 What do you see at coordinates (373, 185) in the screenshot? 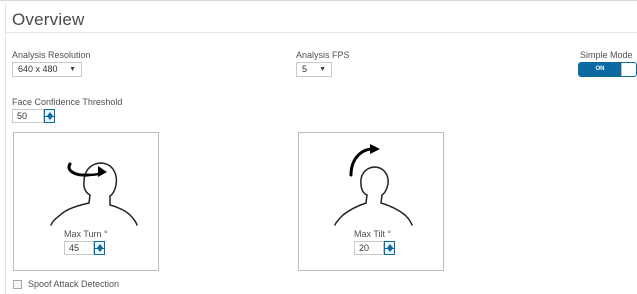
I see `head-tilt-icon` at bounding box center [373, 185].